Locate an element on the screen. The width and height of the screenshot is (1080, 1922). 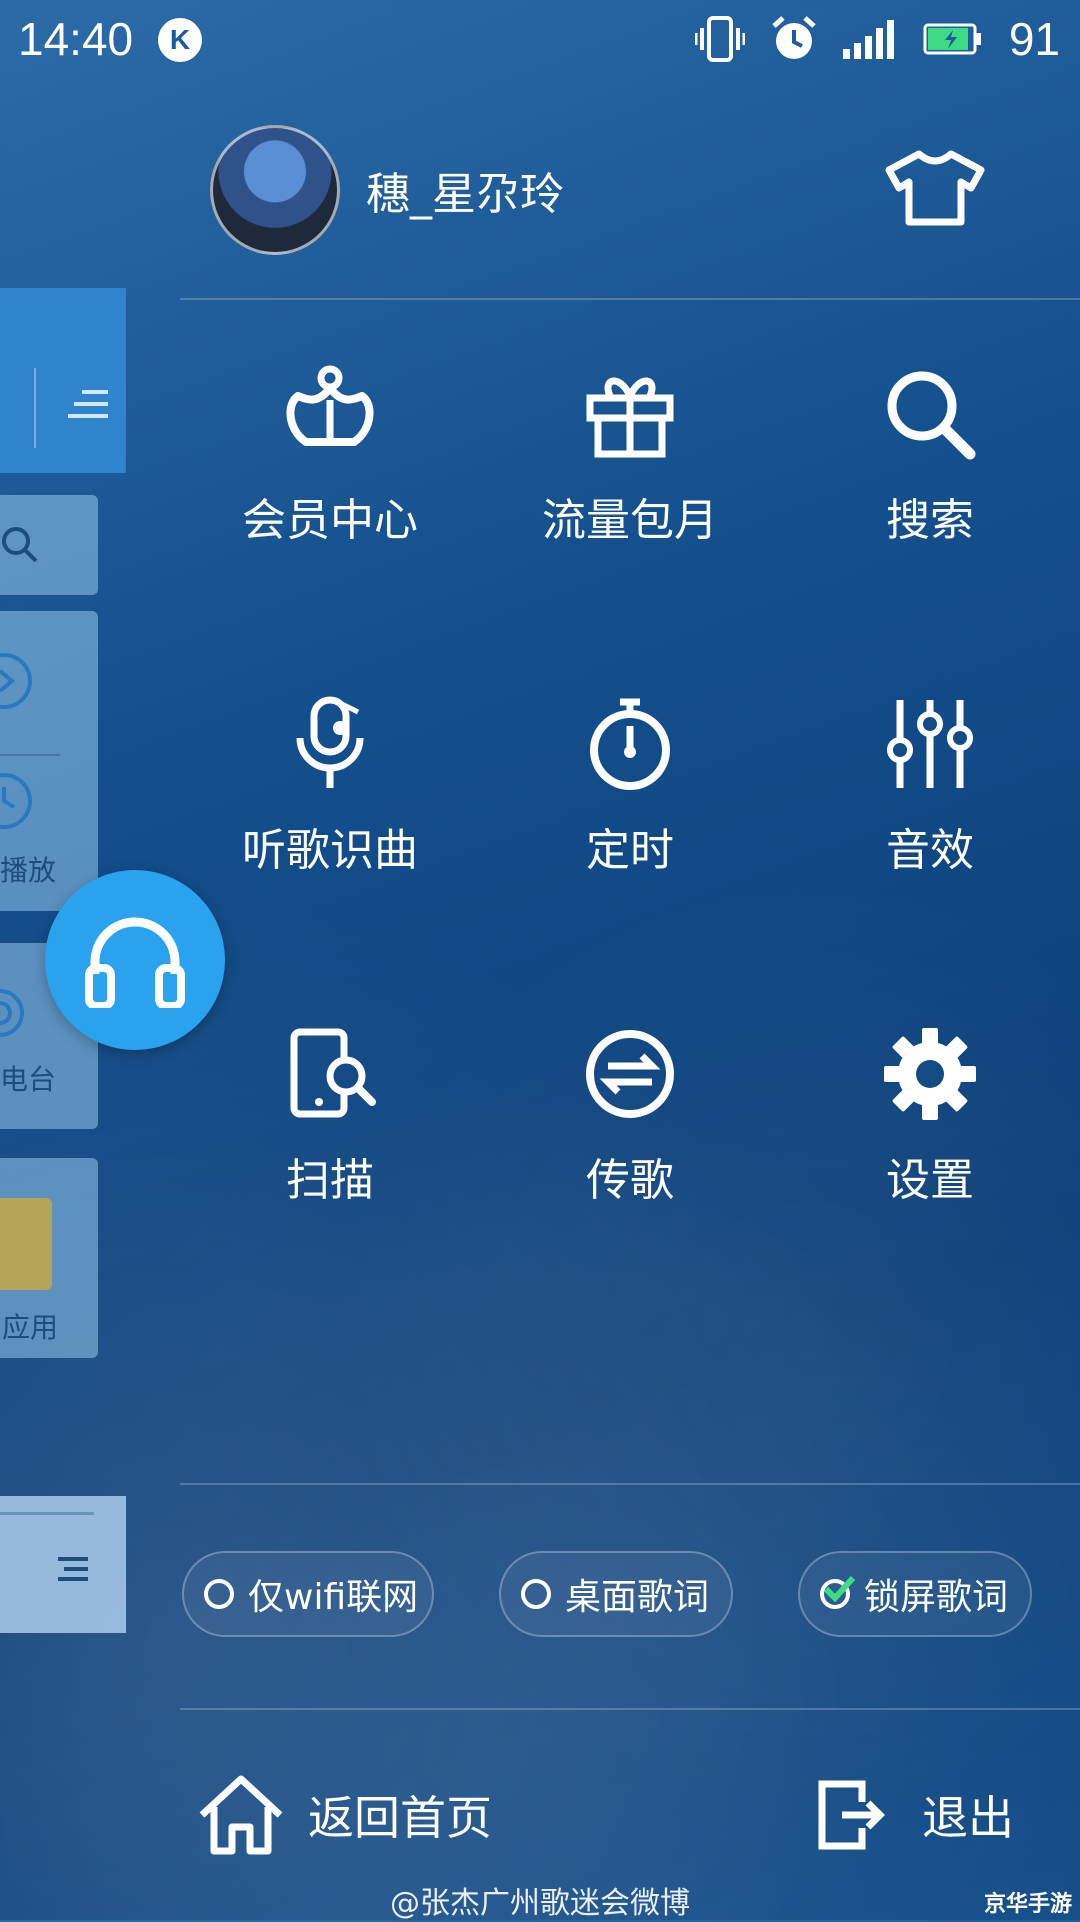
background-label-play: 播放 is located at coordinates (28, 870).